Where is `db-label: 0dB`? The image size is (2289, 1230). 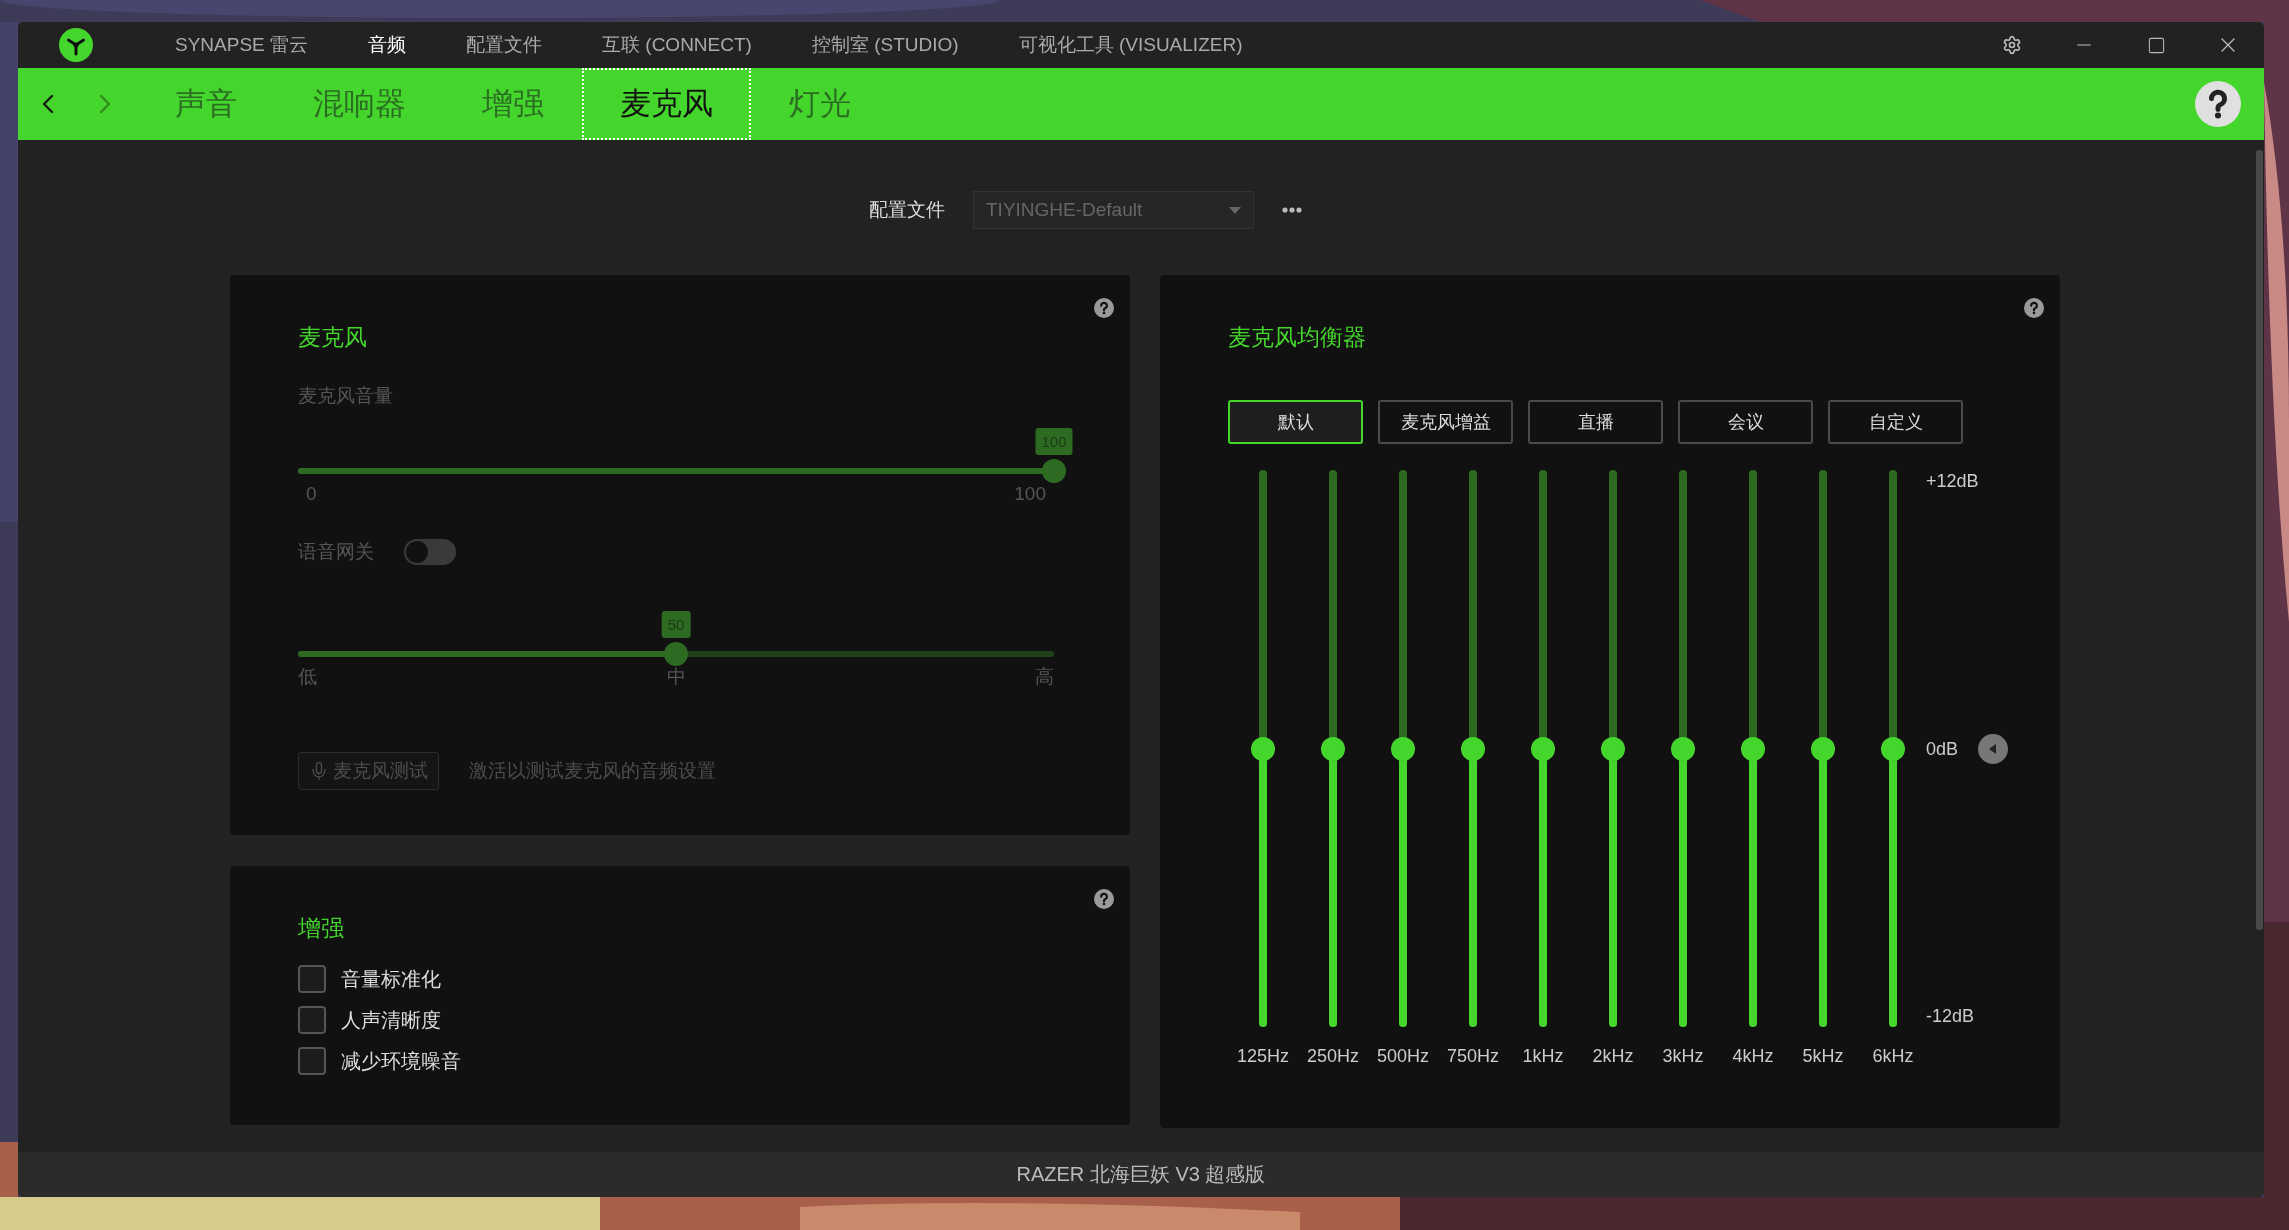
db-label: 0dB is located at coordinates (1942, 748).